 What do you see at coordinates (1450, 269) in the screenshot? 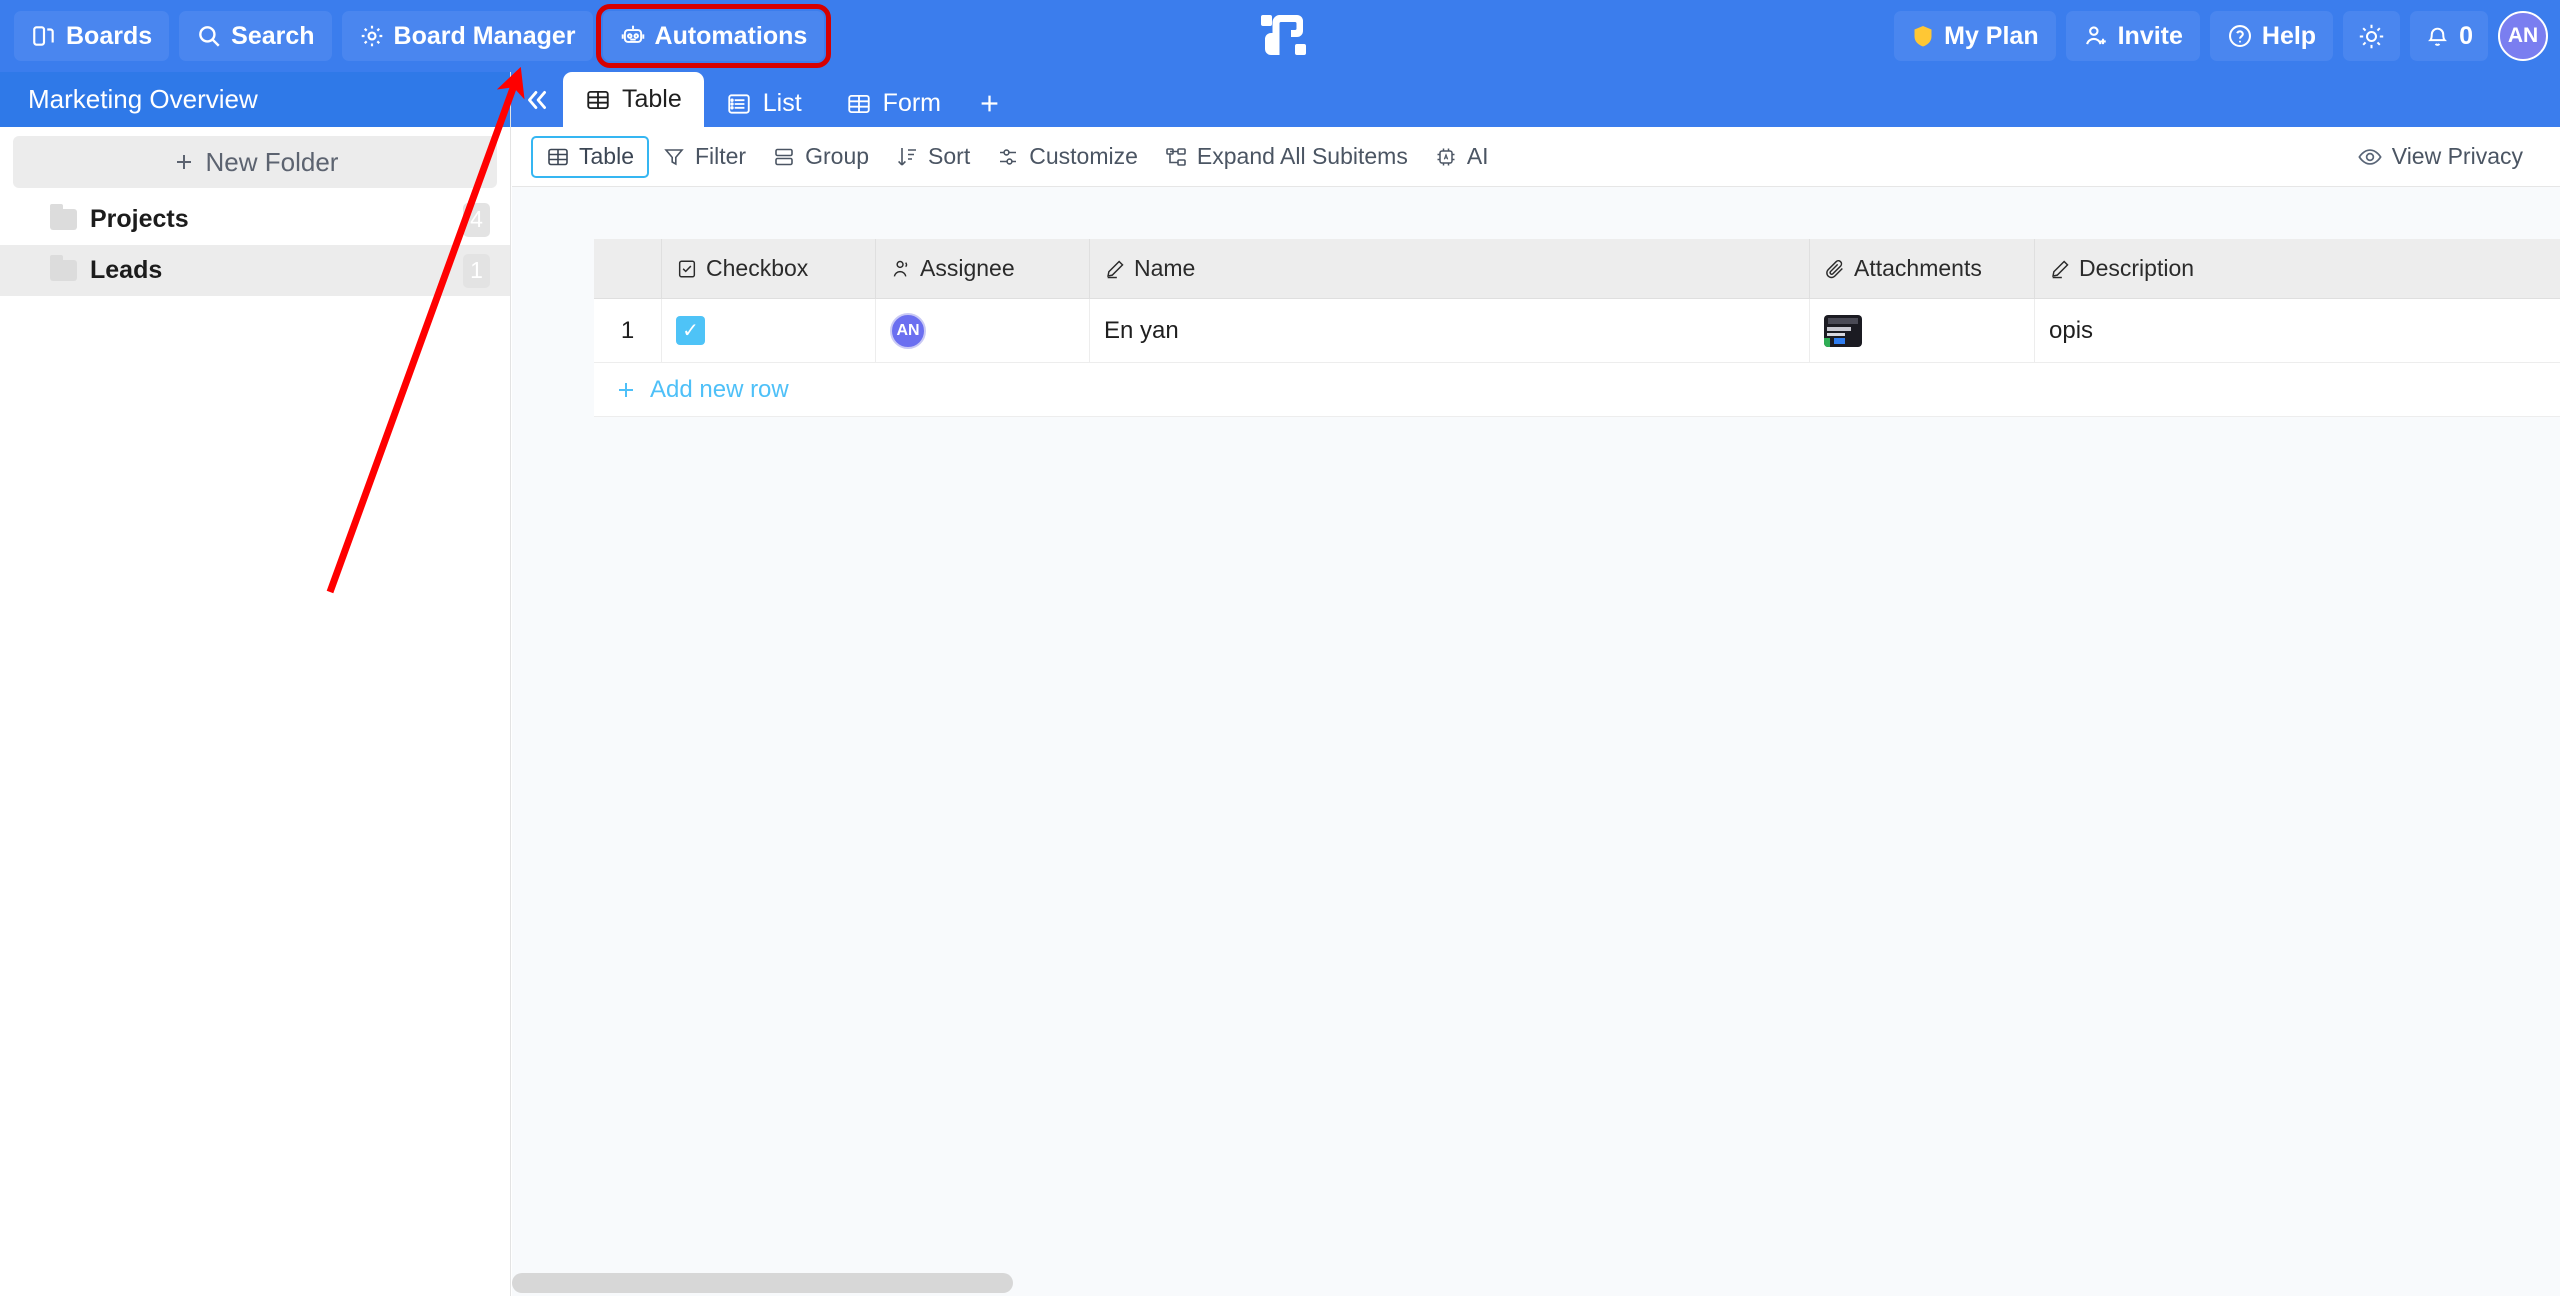
I see `column-header-name: Name` at bounding box center [1450, 269].